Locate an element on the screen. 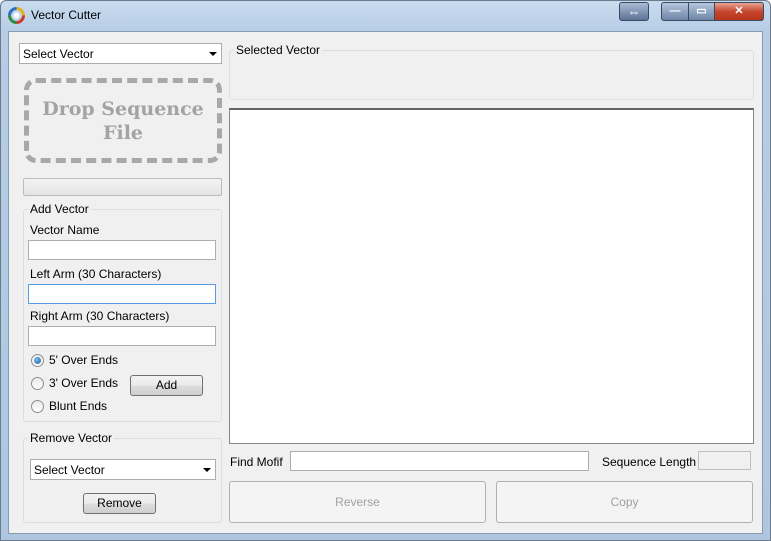 This screenshot has height=541, width=771. close-icon: ✕ is located at coordinates (739, 11).